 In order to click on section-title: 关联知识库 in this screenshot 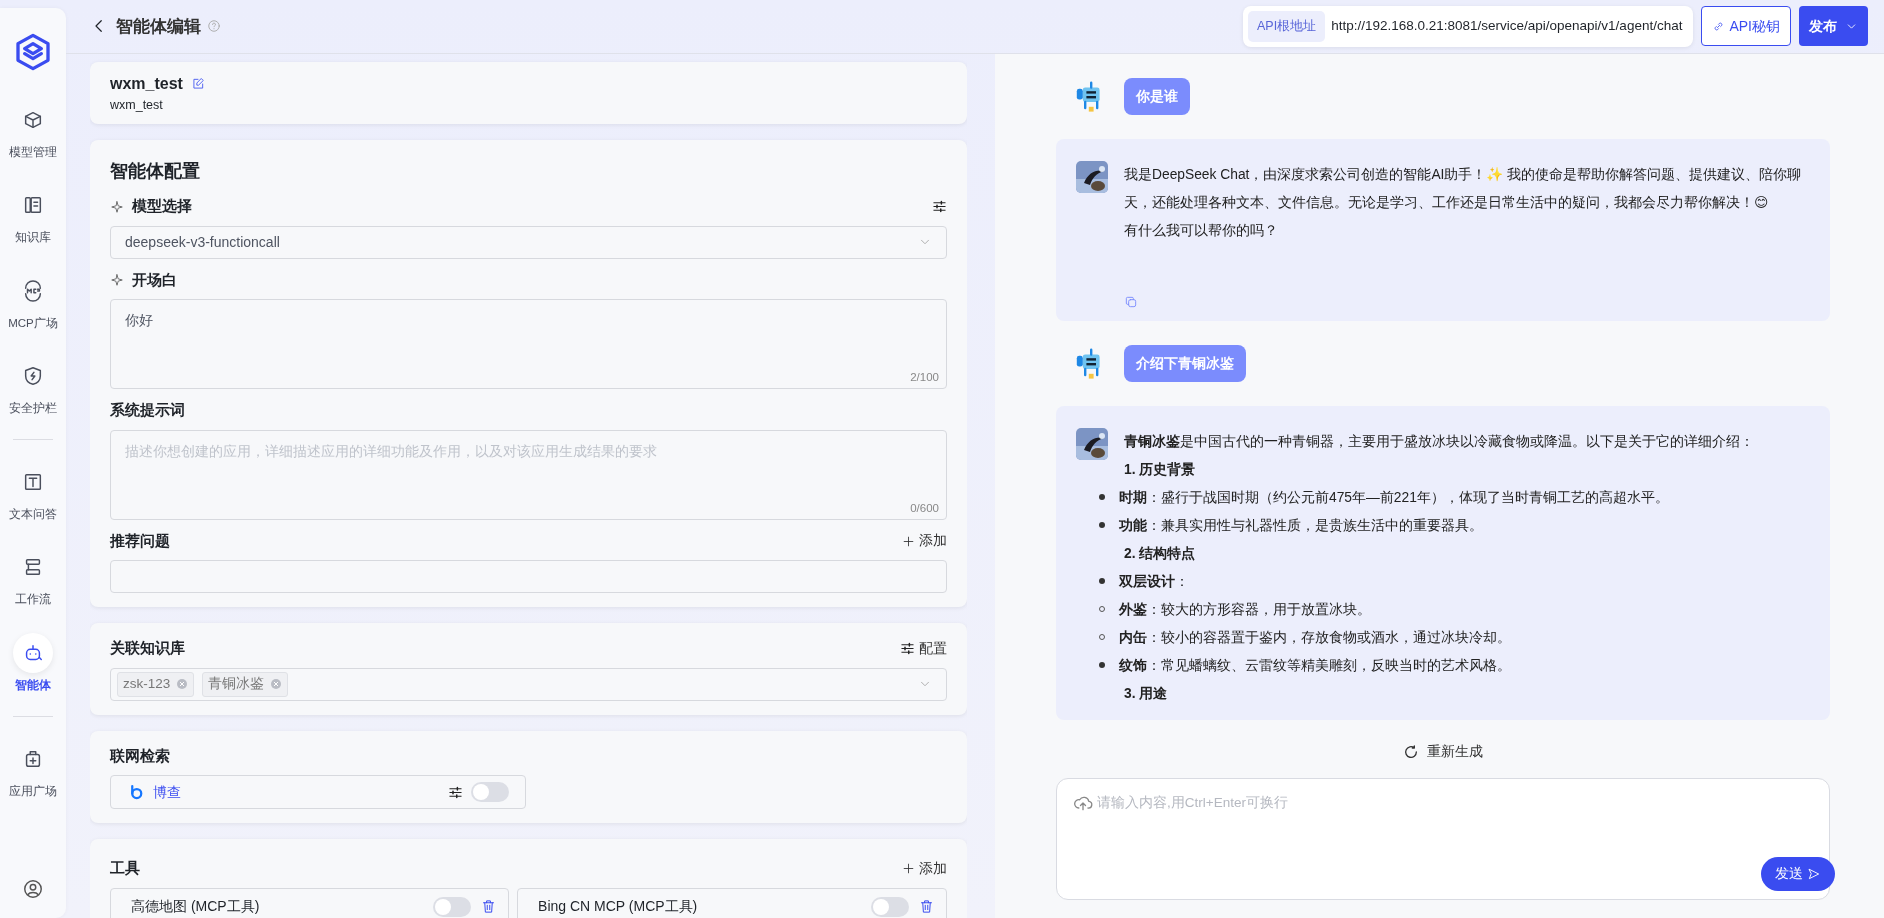, I will do `click(147, 648)`.